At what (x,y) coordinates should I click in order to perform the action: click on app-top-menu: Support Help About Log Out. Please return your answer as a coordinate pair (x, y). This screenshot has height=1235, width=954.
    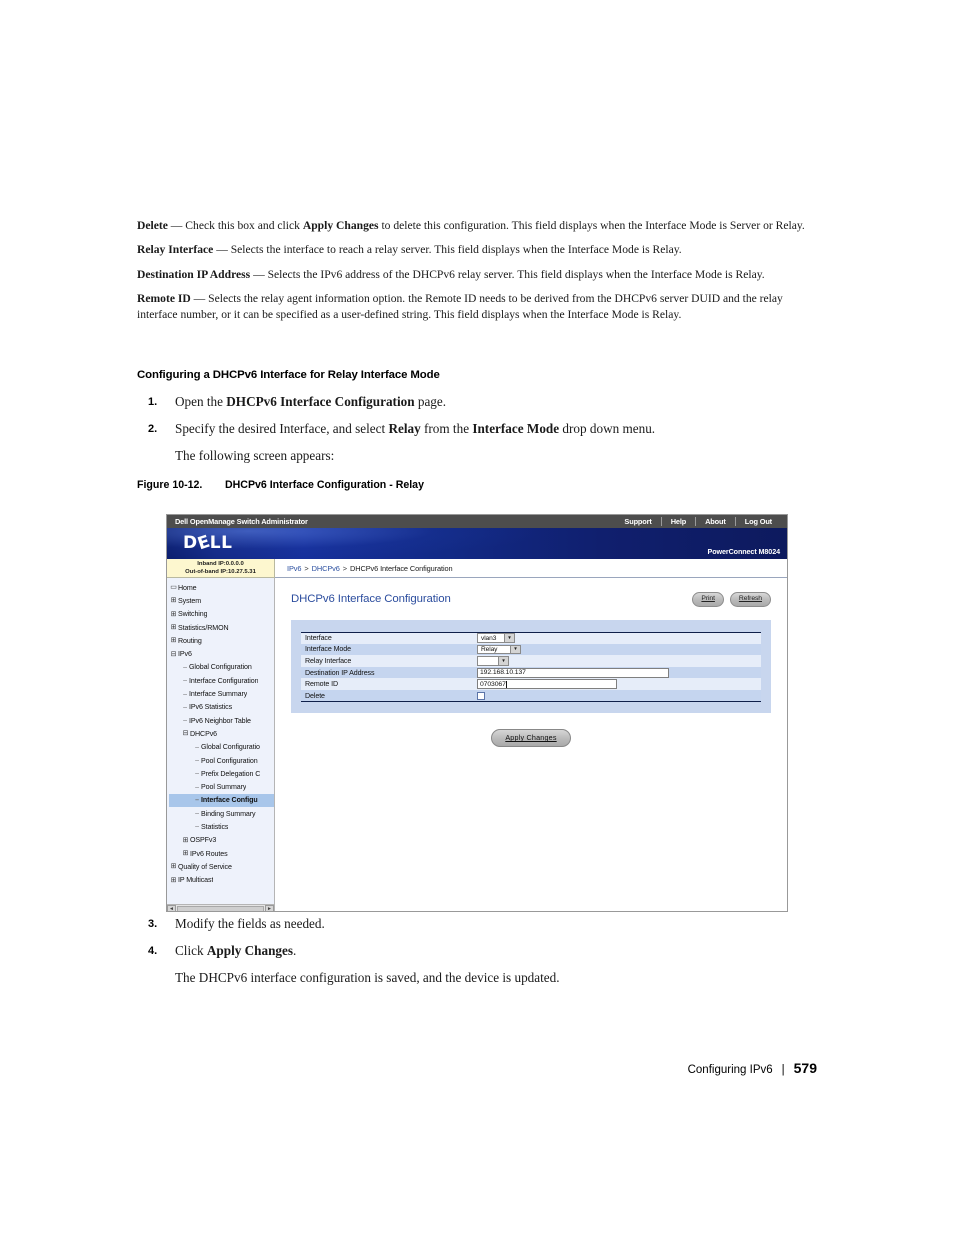
    Looking at the image, I should click on (698, 521).